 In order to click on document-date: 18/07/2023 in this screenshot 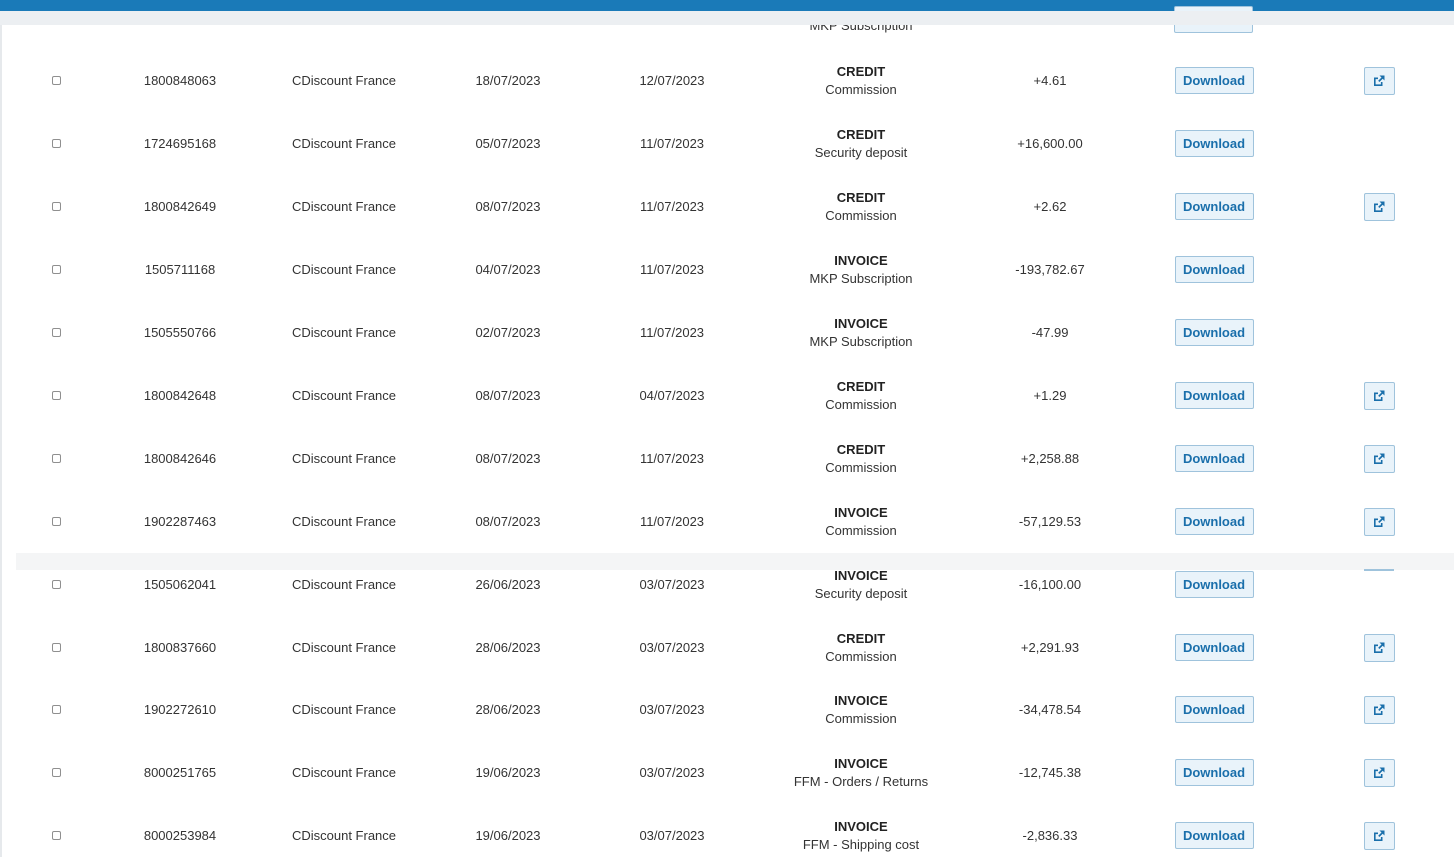, I will do `click(508, 80)`.